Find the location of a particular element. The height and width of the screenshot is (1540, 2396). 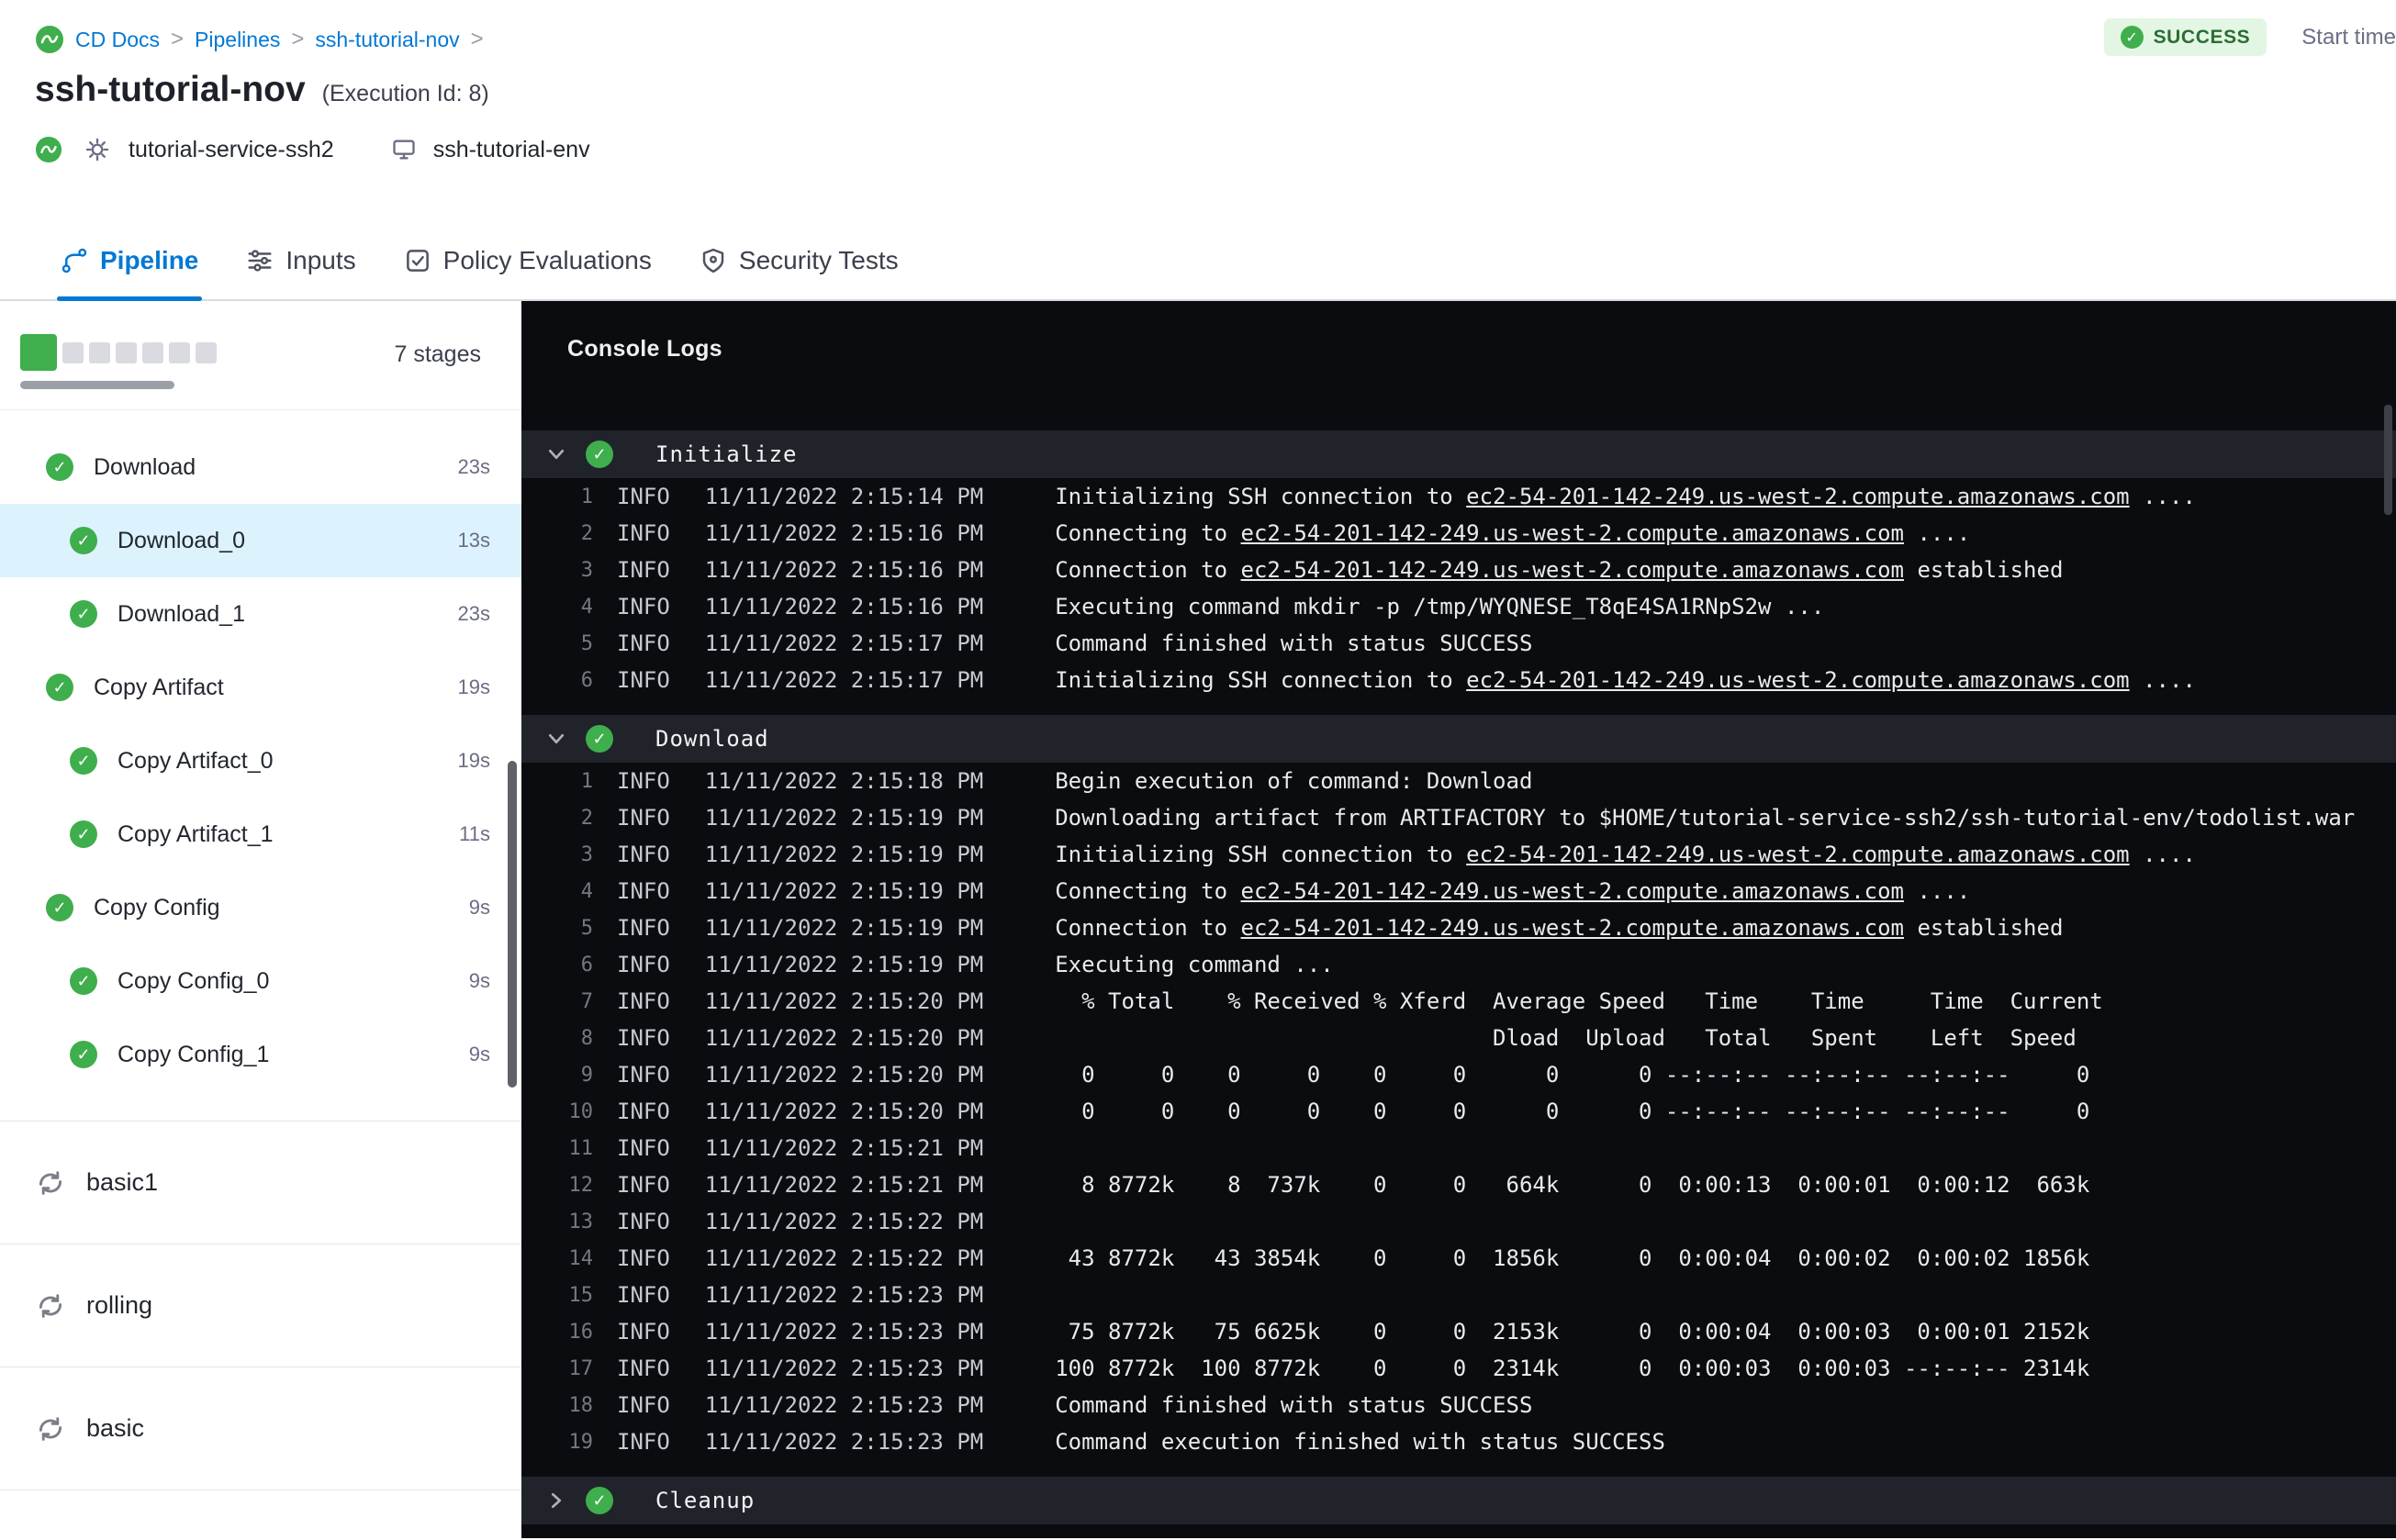

stage-success-icon: ✓ is located at coordinates (59, 687).